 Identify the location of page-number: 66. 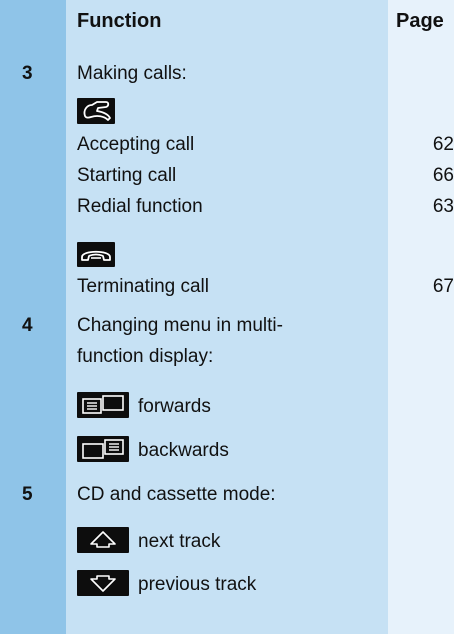
(443, 175).